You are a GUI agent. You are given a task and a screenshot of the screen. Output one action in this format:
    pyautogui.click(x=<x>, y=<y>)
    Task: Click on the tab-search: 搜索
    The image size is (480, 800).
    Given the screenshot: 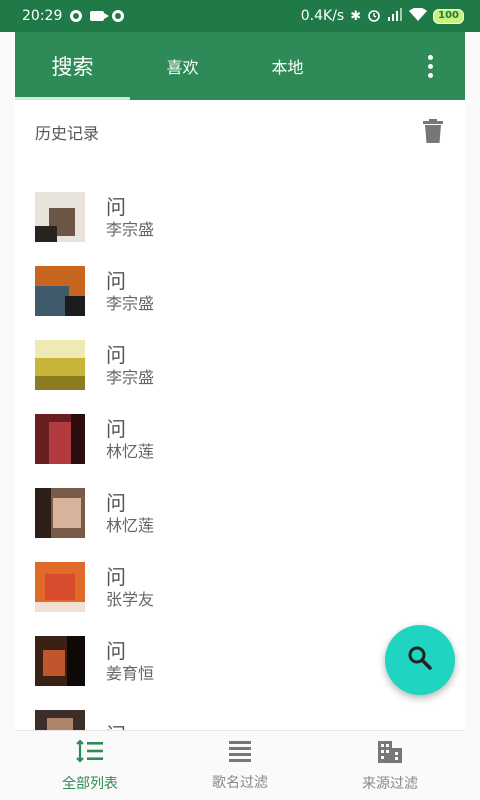 What is the action you would take?
    pyautogui.click(x=72, y=66)
    